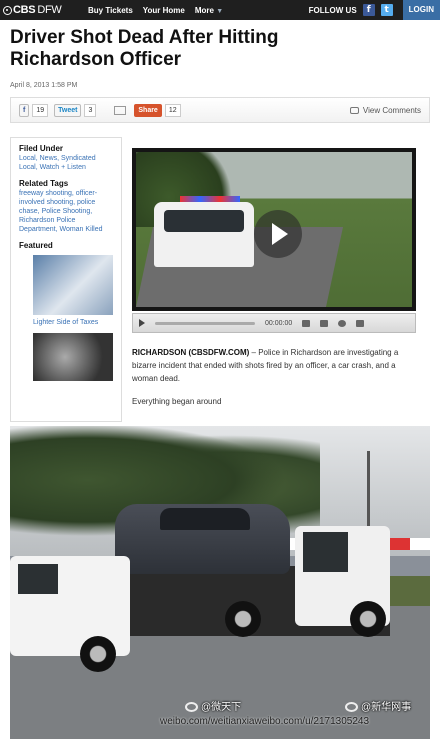  I want to click on car-window, so click(205, 519).